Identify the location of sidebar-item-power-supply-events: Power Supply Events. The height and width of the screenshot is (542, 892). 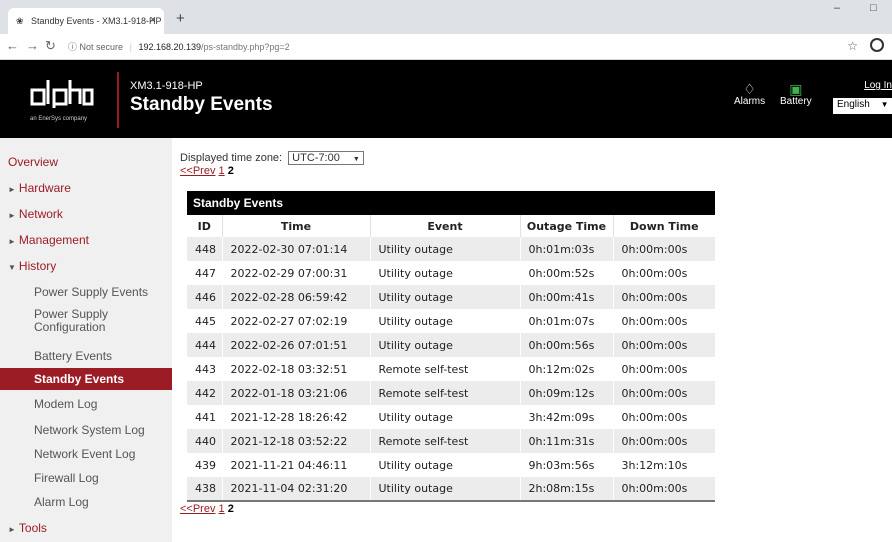
(86, 292).